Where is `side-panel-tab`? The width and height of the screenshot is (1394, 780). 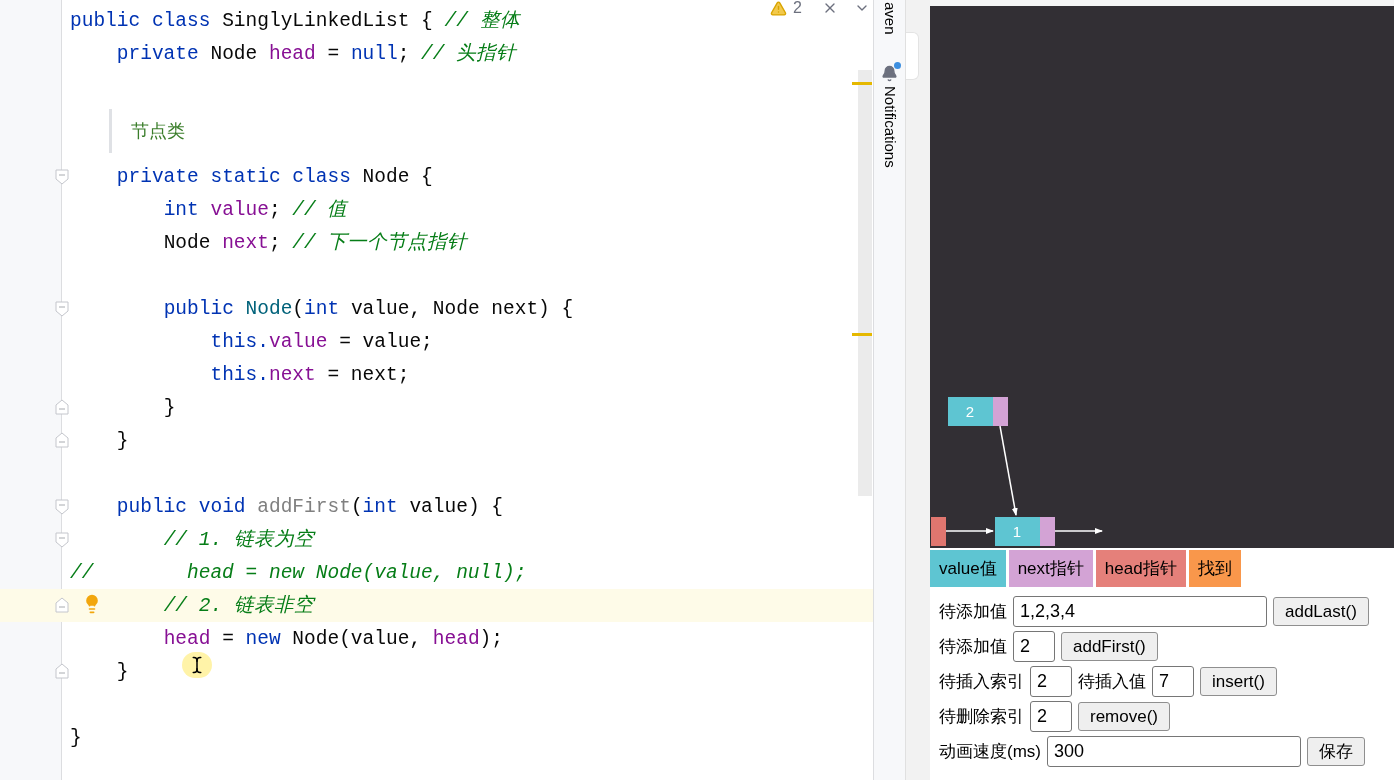
side-panel-tab is located at coordinates (912, 56).